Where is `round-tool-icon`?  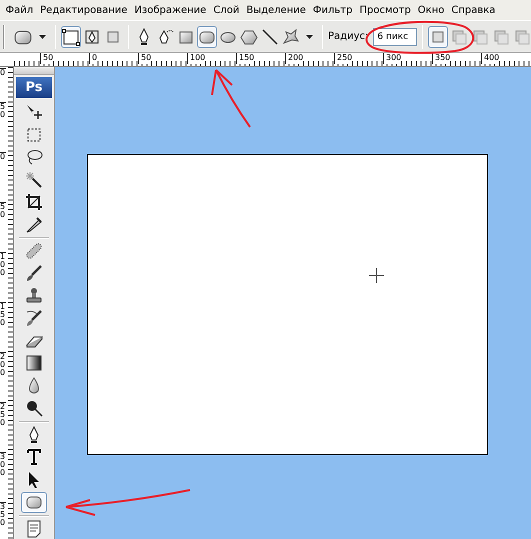
round-tool-icon is located at coordinates (34, 408).